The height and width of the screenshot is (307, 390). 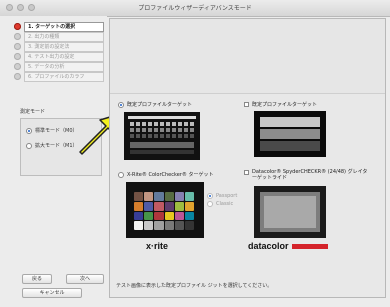 What do you see at coordinates (64, 46) in the screenshot?
I see `step-label: 3. 測定前の設定法` at bounding box center [64, 46].